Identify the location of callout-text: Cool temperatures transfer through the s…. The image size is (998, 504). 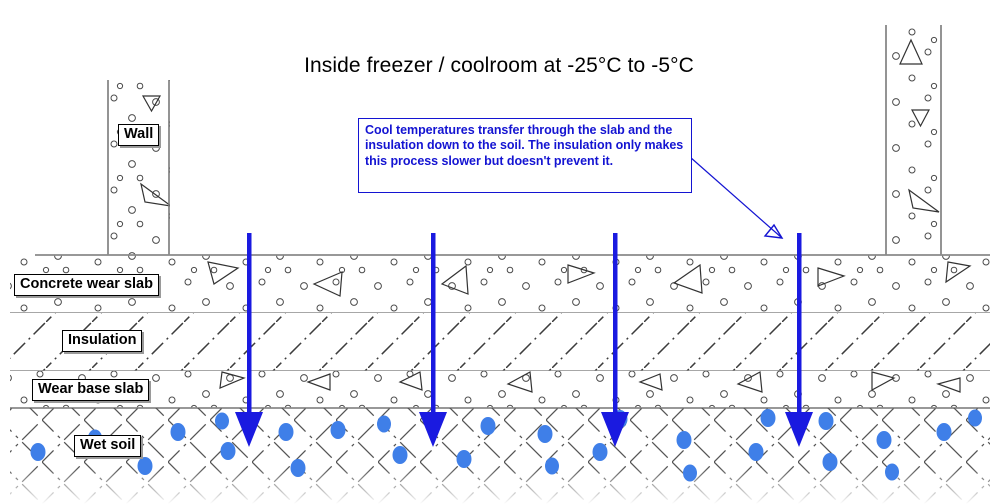
(524, 145).